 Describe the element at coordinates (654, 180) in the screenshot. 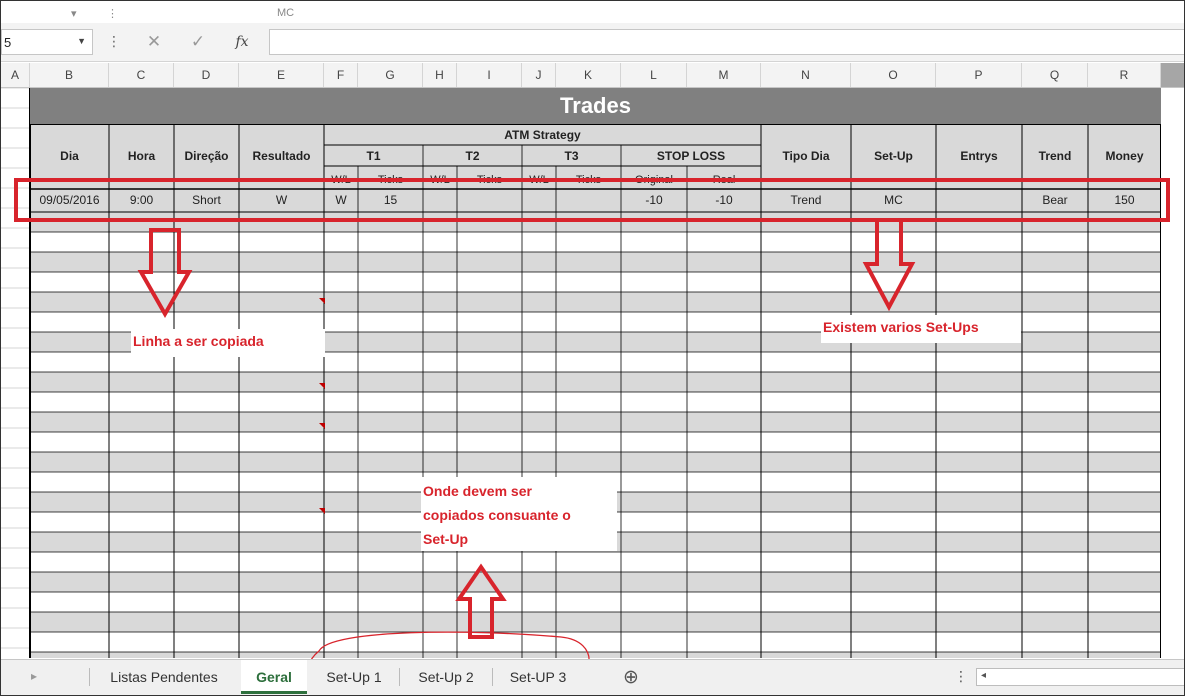

I see `subheader-original: Original` at that location.